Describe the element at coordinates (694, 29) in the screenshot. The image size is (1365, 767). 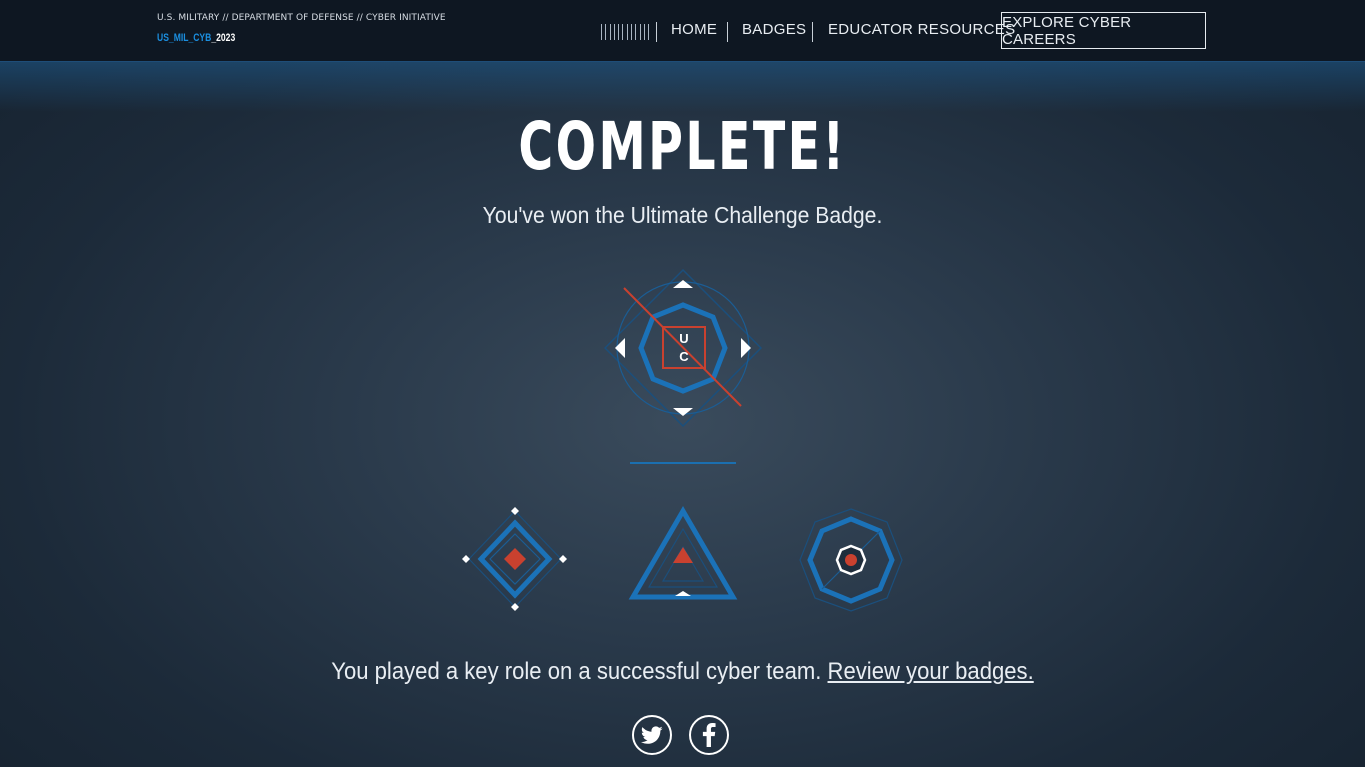
I see `nav-home-link: HOME` at that location.